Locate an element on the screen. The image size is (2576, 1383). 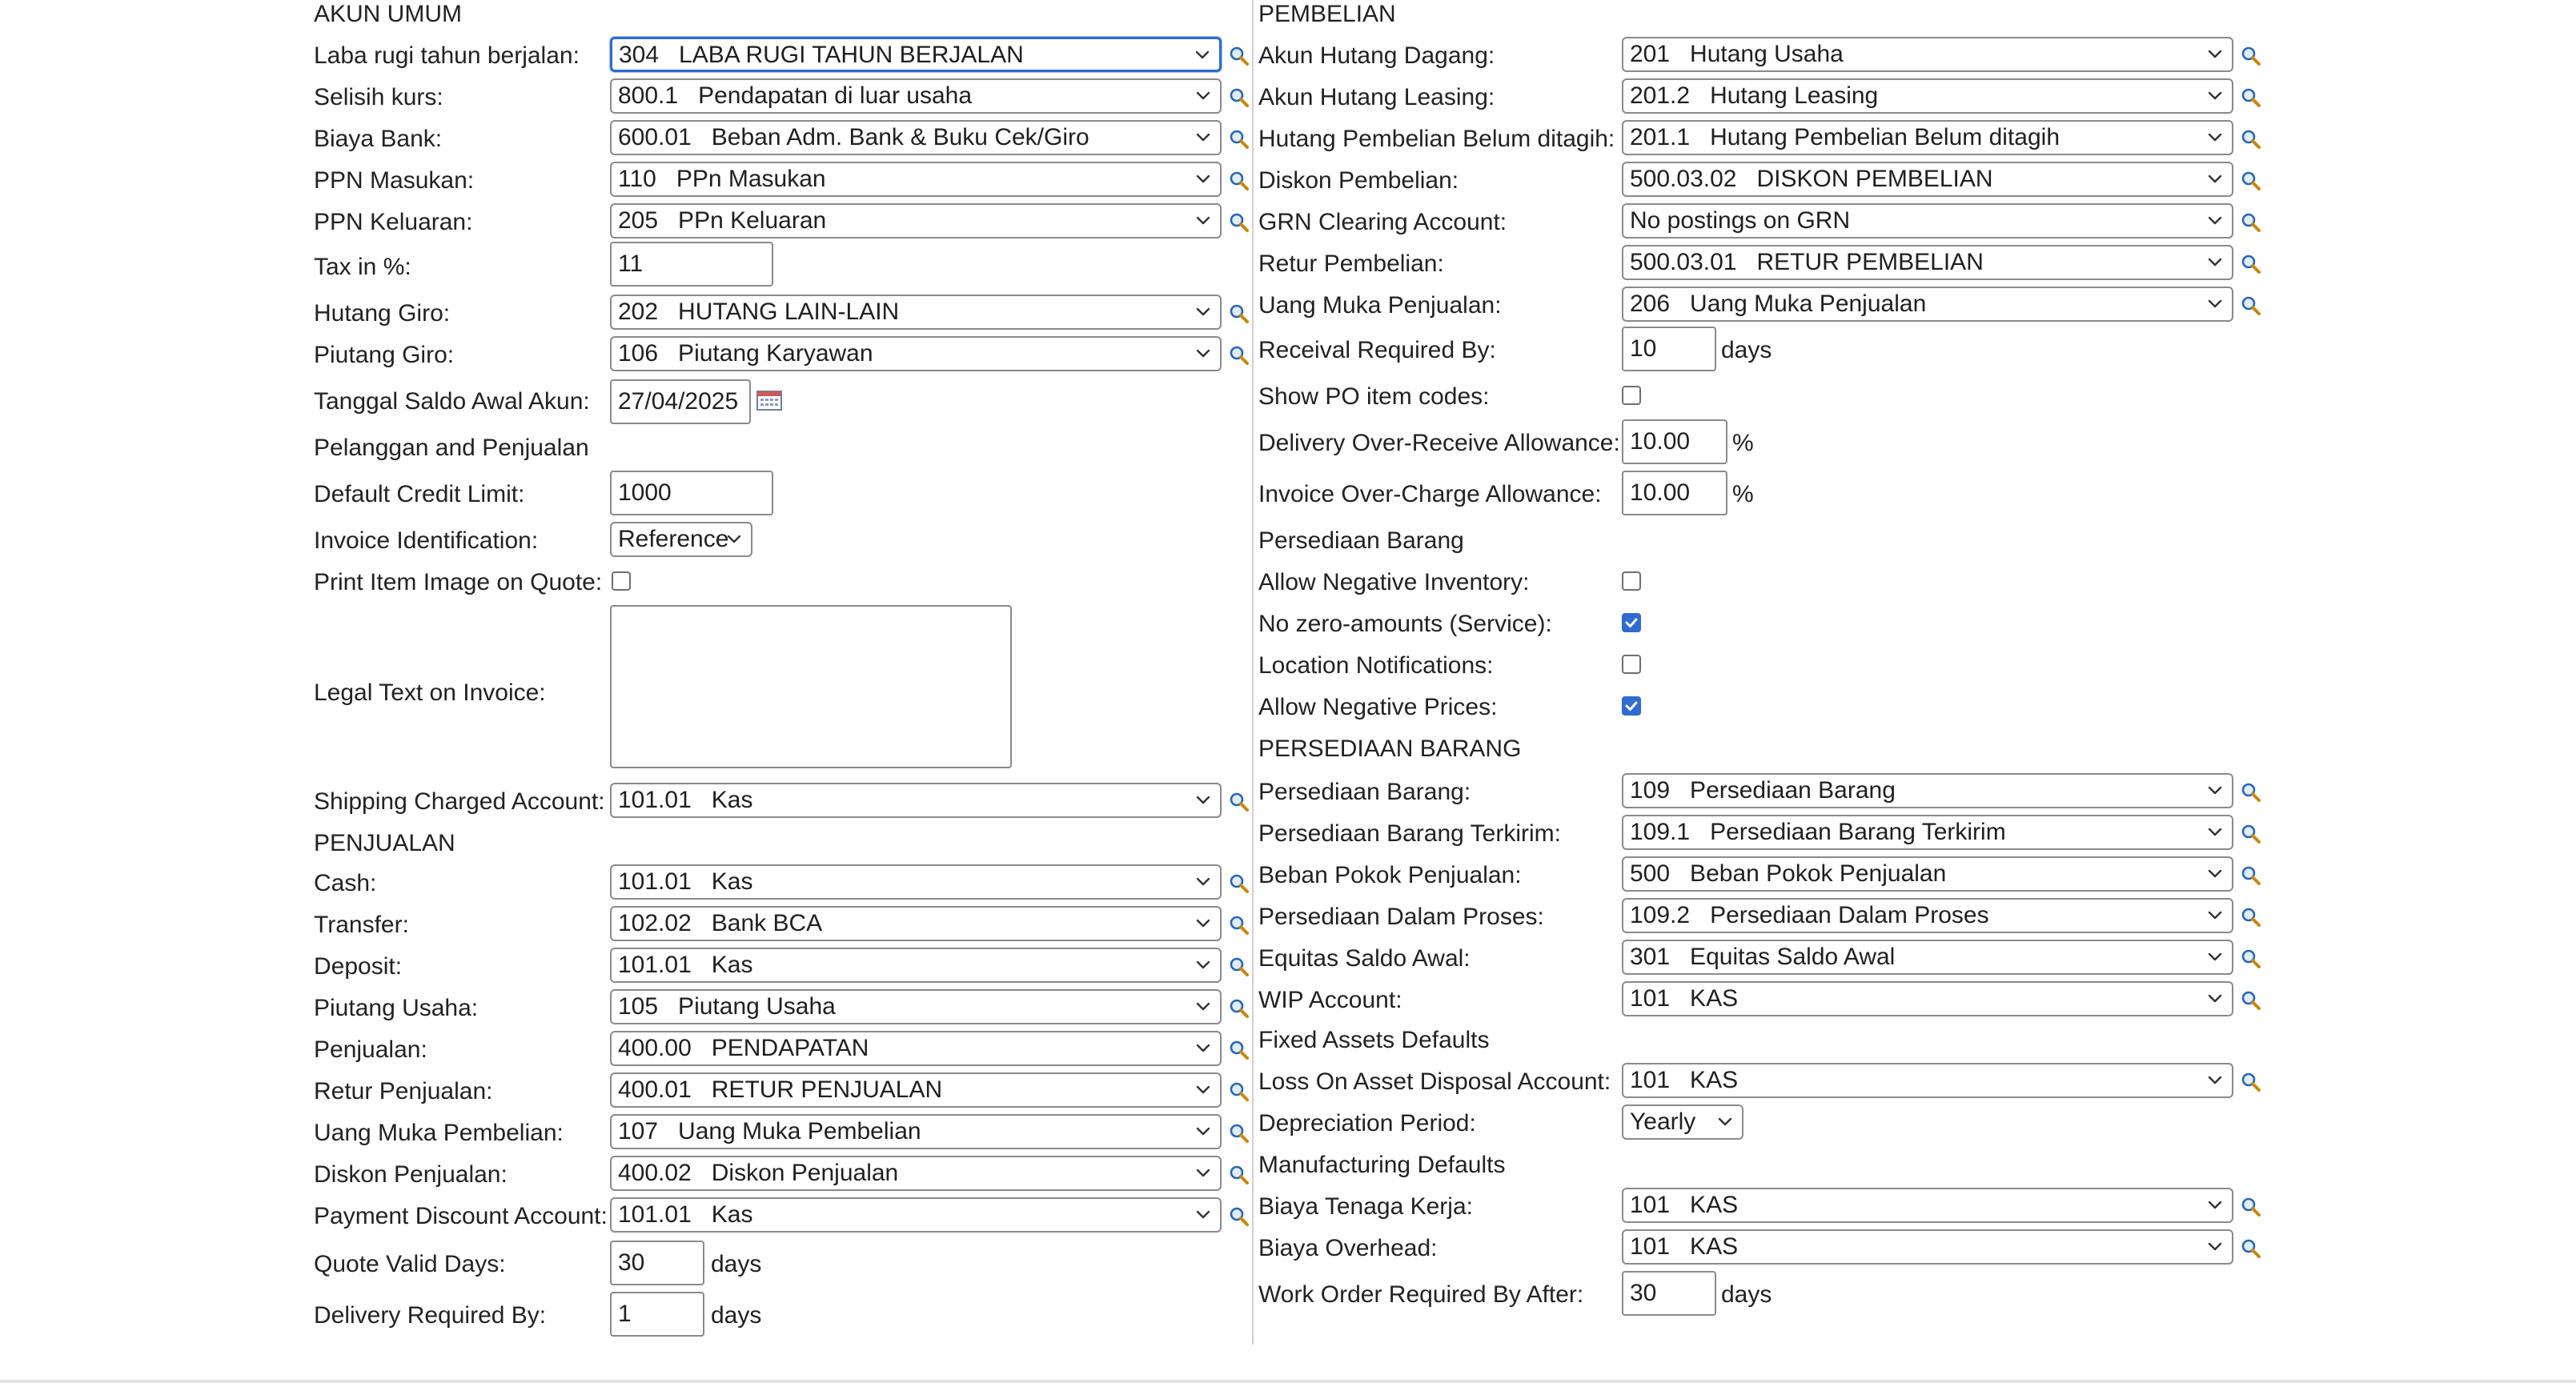
biaya-tenaga-kerja-select: 101 KAS is located at coordinates (1928, 1205).